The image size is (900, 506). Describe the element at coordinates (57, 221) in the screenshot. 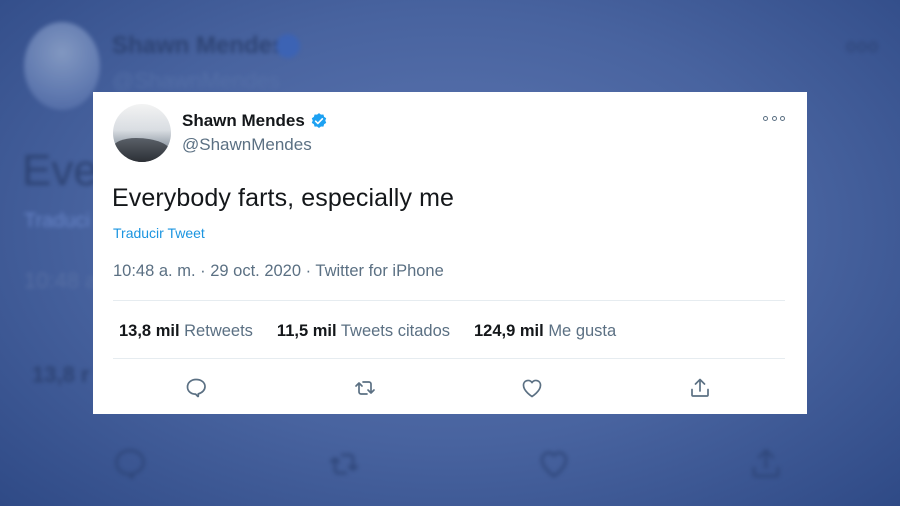

I see `background-translate-link: Traduci` at that location.